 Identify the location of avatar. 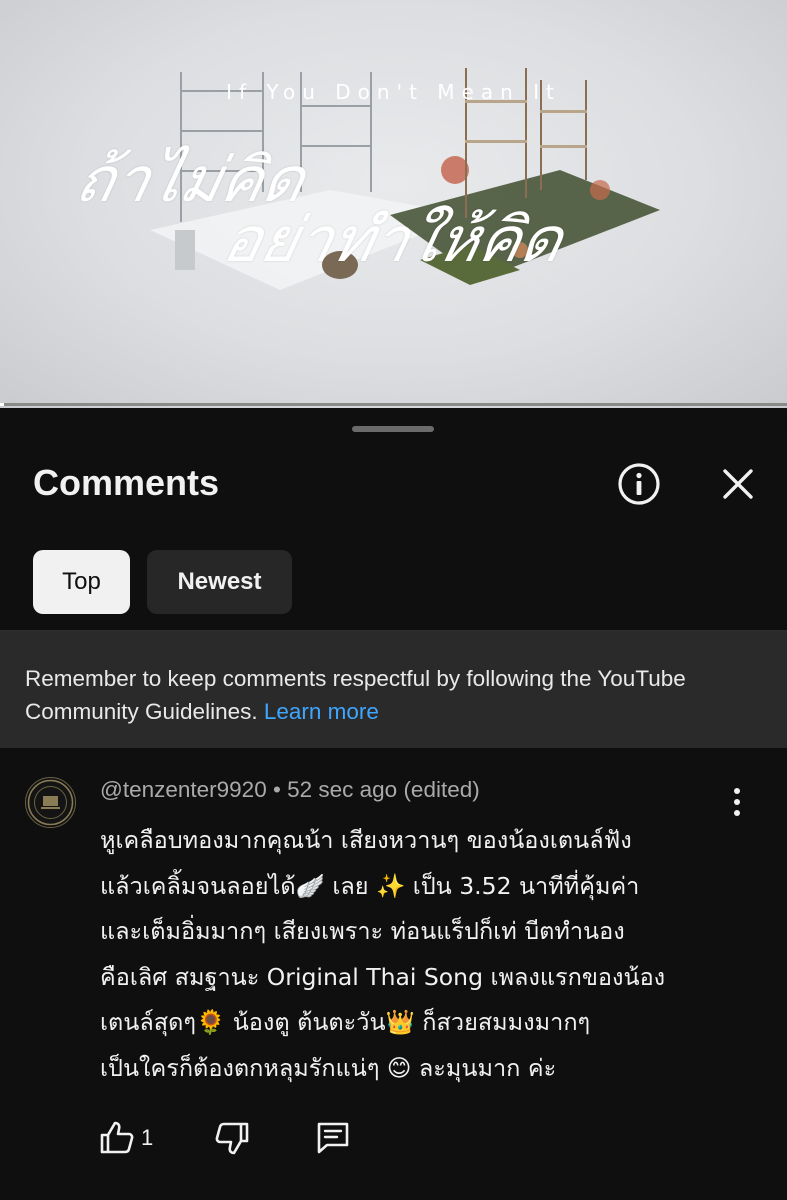
(50, 802).